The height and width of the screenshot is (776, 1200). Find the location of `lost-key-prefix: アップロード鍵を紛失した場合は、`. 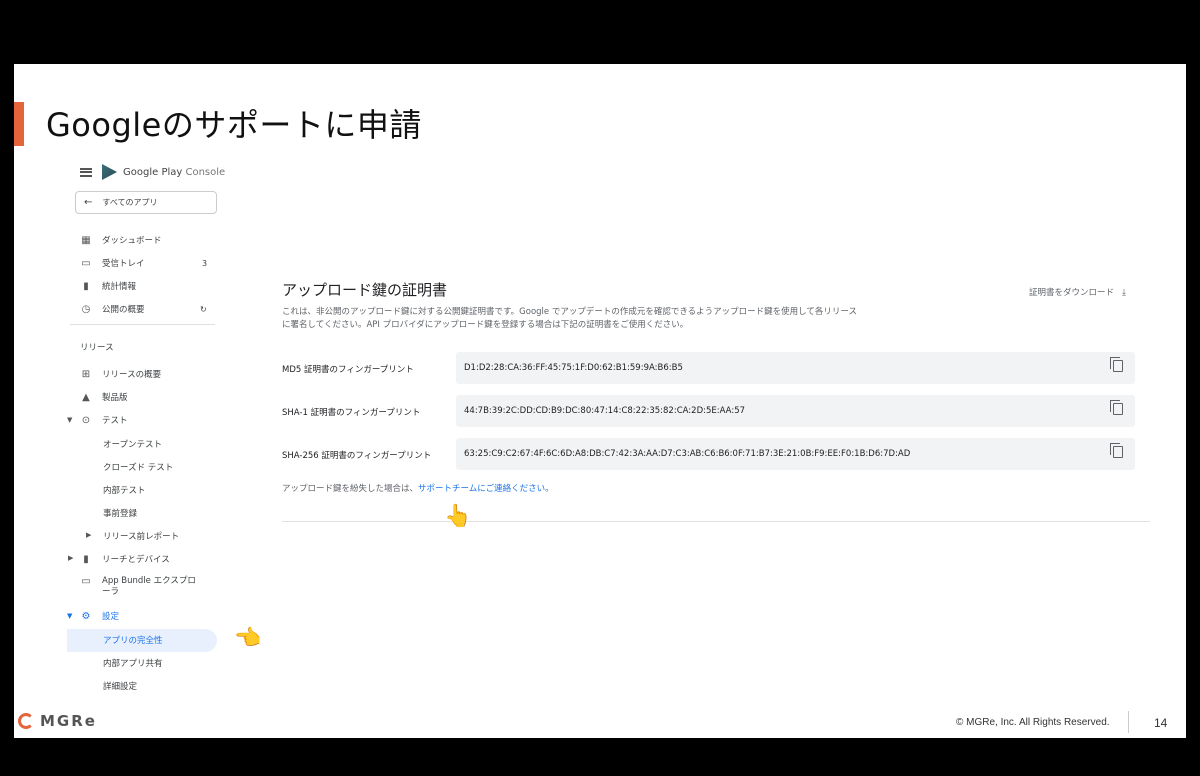

lost-key-prefix: アップロード鍵を紛失した場合は、 is located at coordinates (350, 489).